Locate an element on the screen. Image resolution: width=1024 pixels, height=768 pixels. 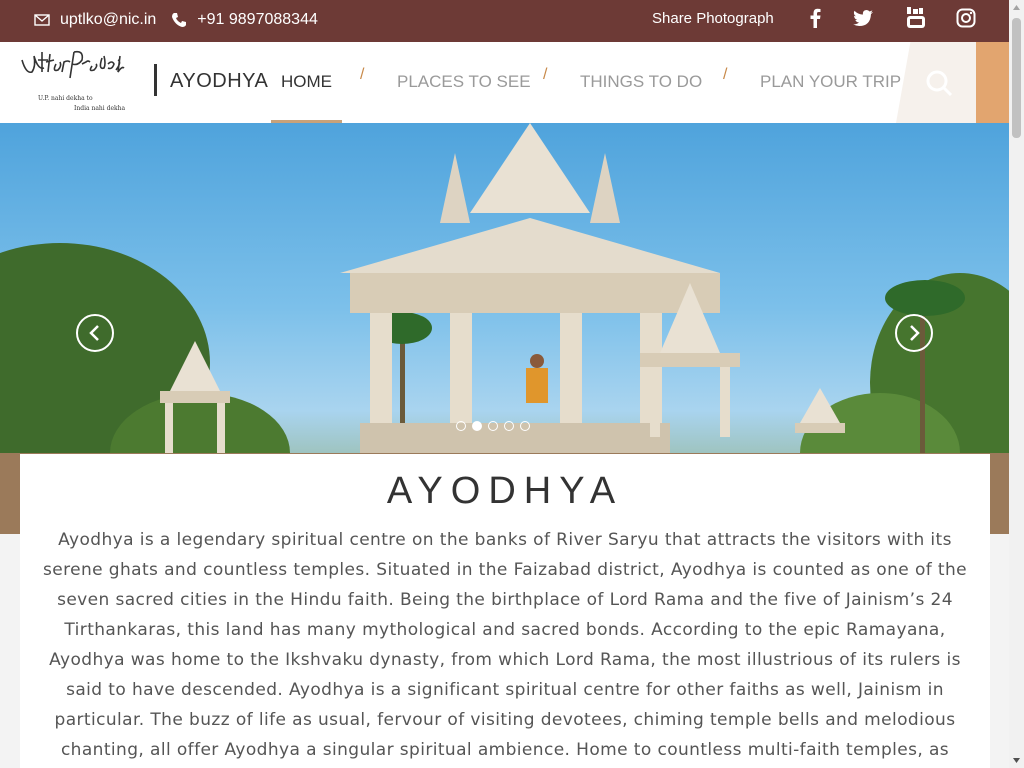
nav-things-to-do: THINGS TO DO is located at coordinates (641, 82).